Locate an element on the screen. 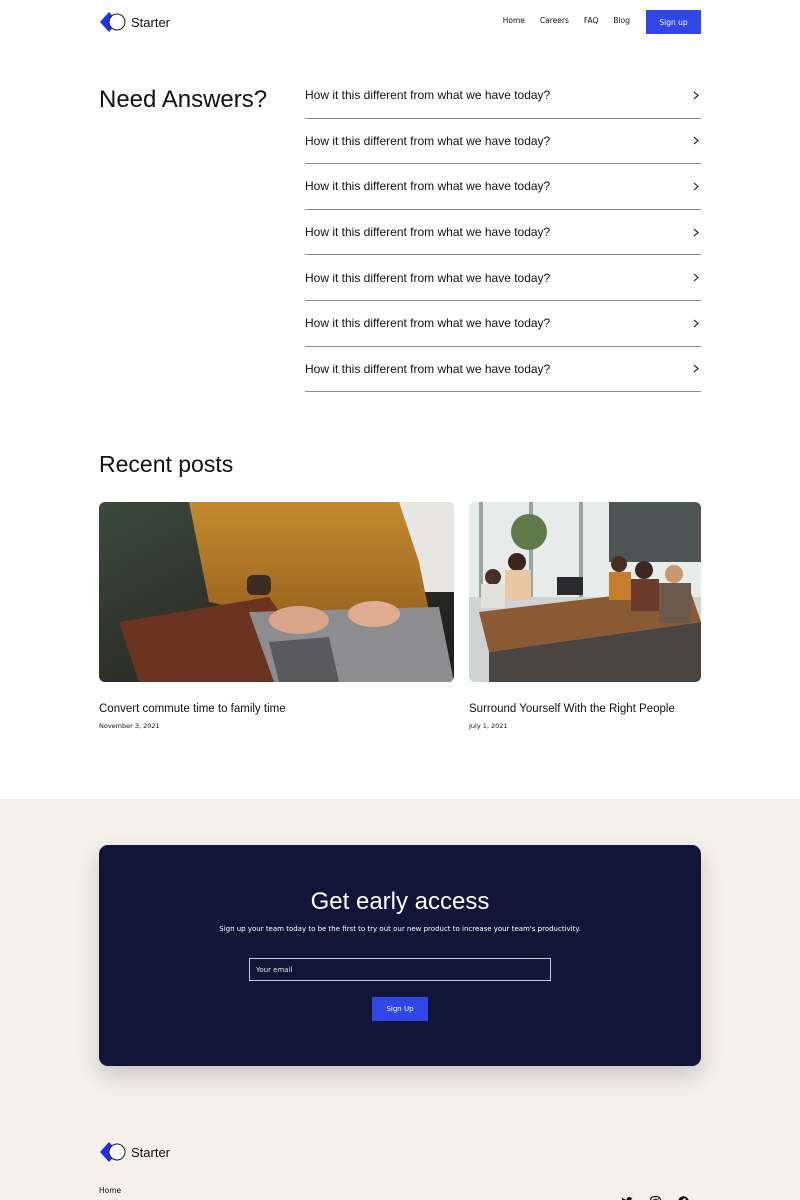  cta-signup-button: Sign Up is located at coordinates (400, 1009).